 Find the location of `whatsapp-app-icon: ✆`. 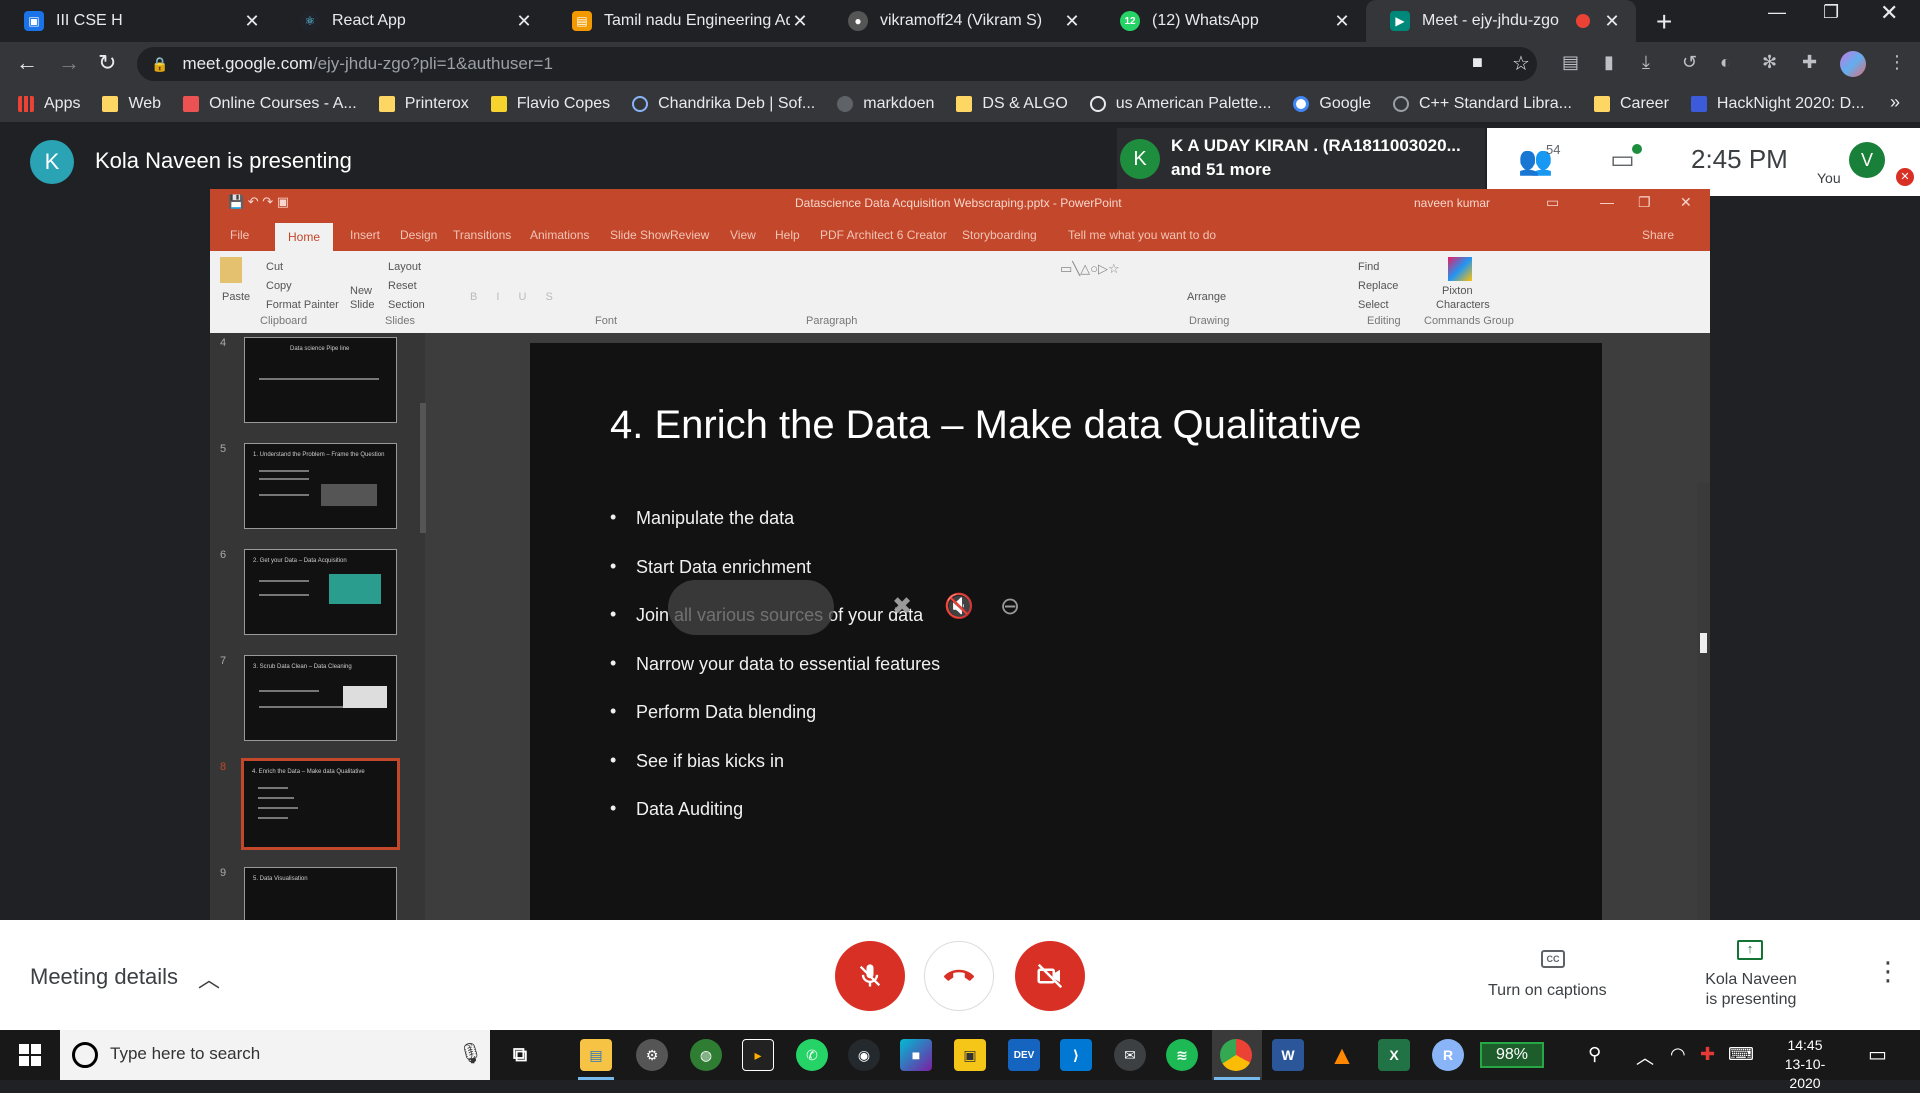

whatsapp-app-icon: ✆ is located at coordinates (812, 1055).